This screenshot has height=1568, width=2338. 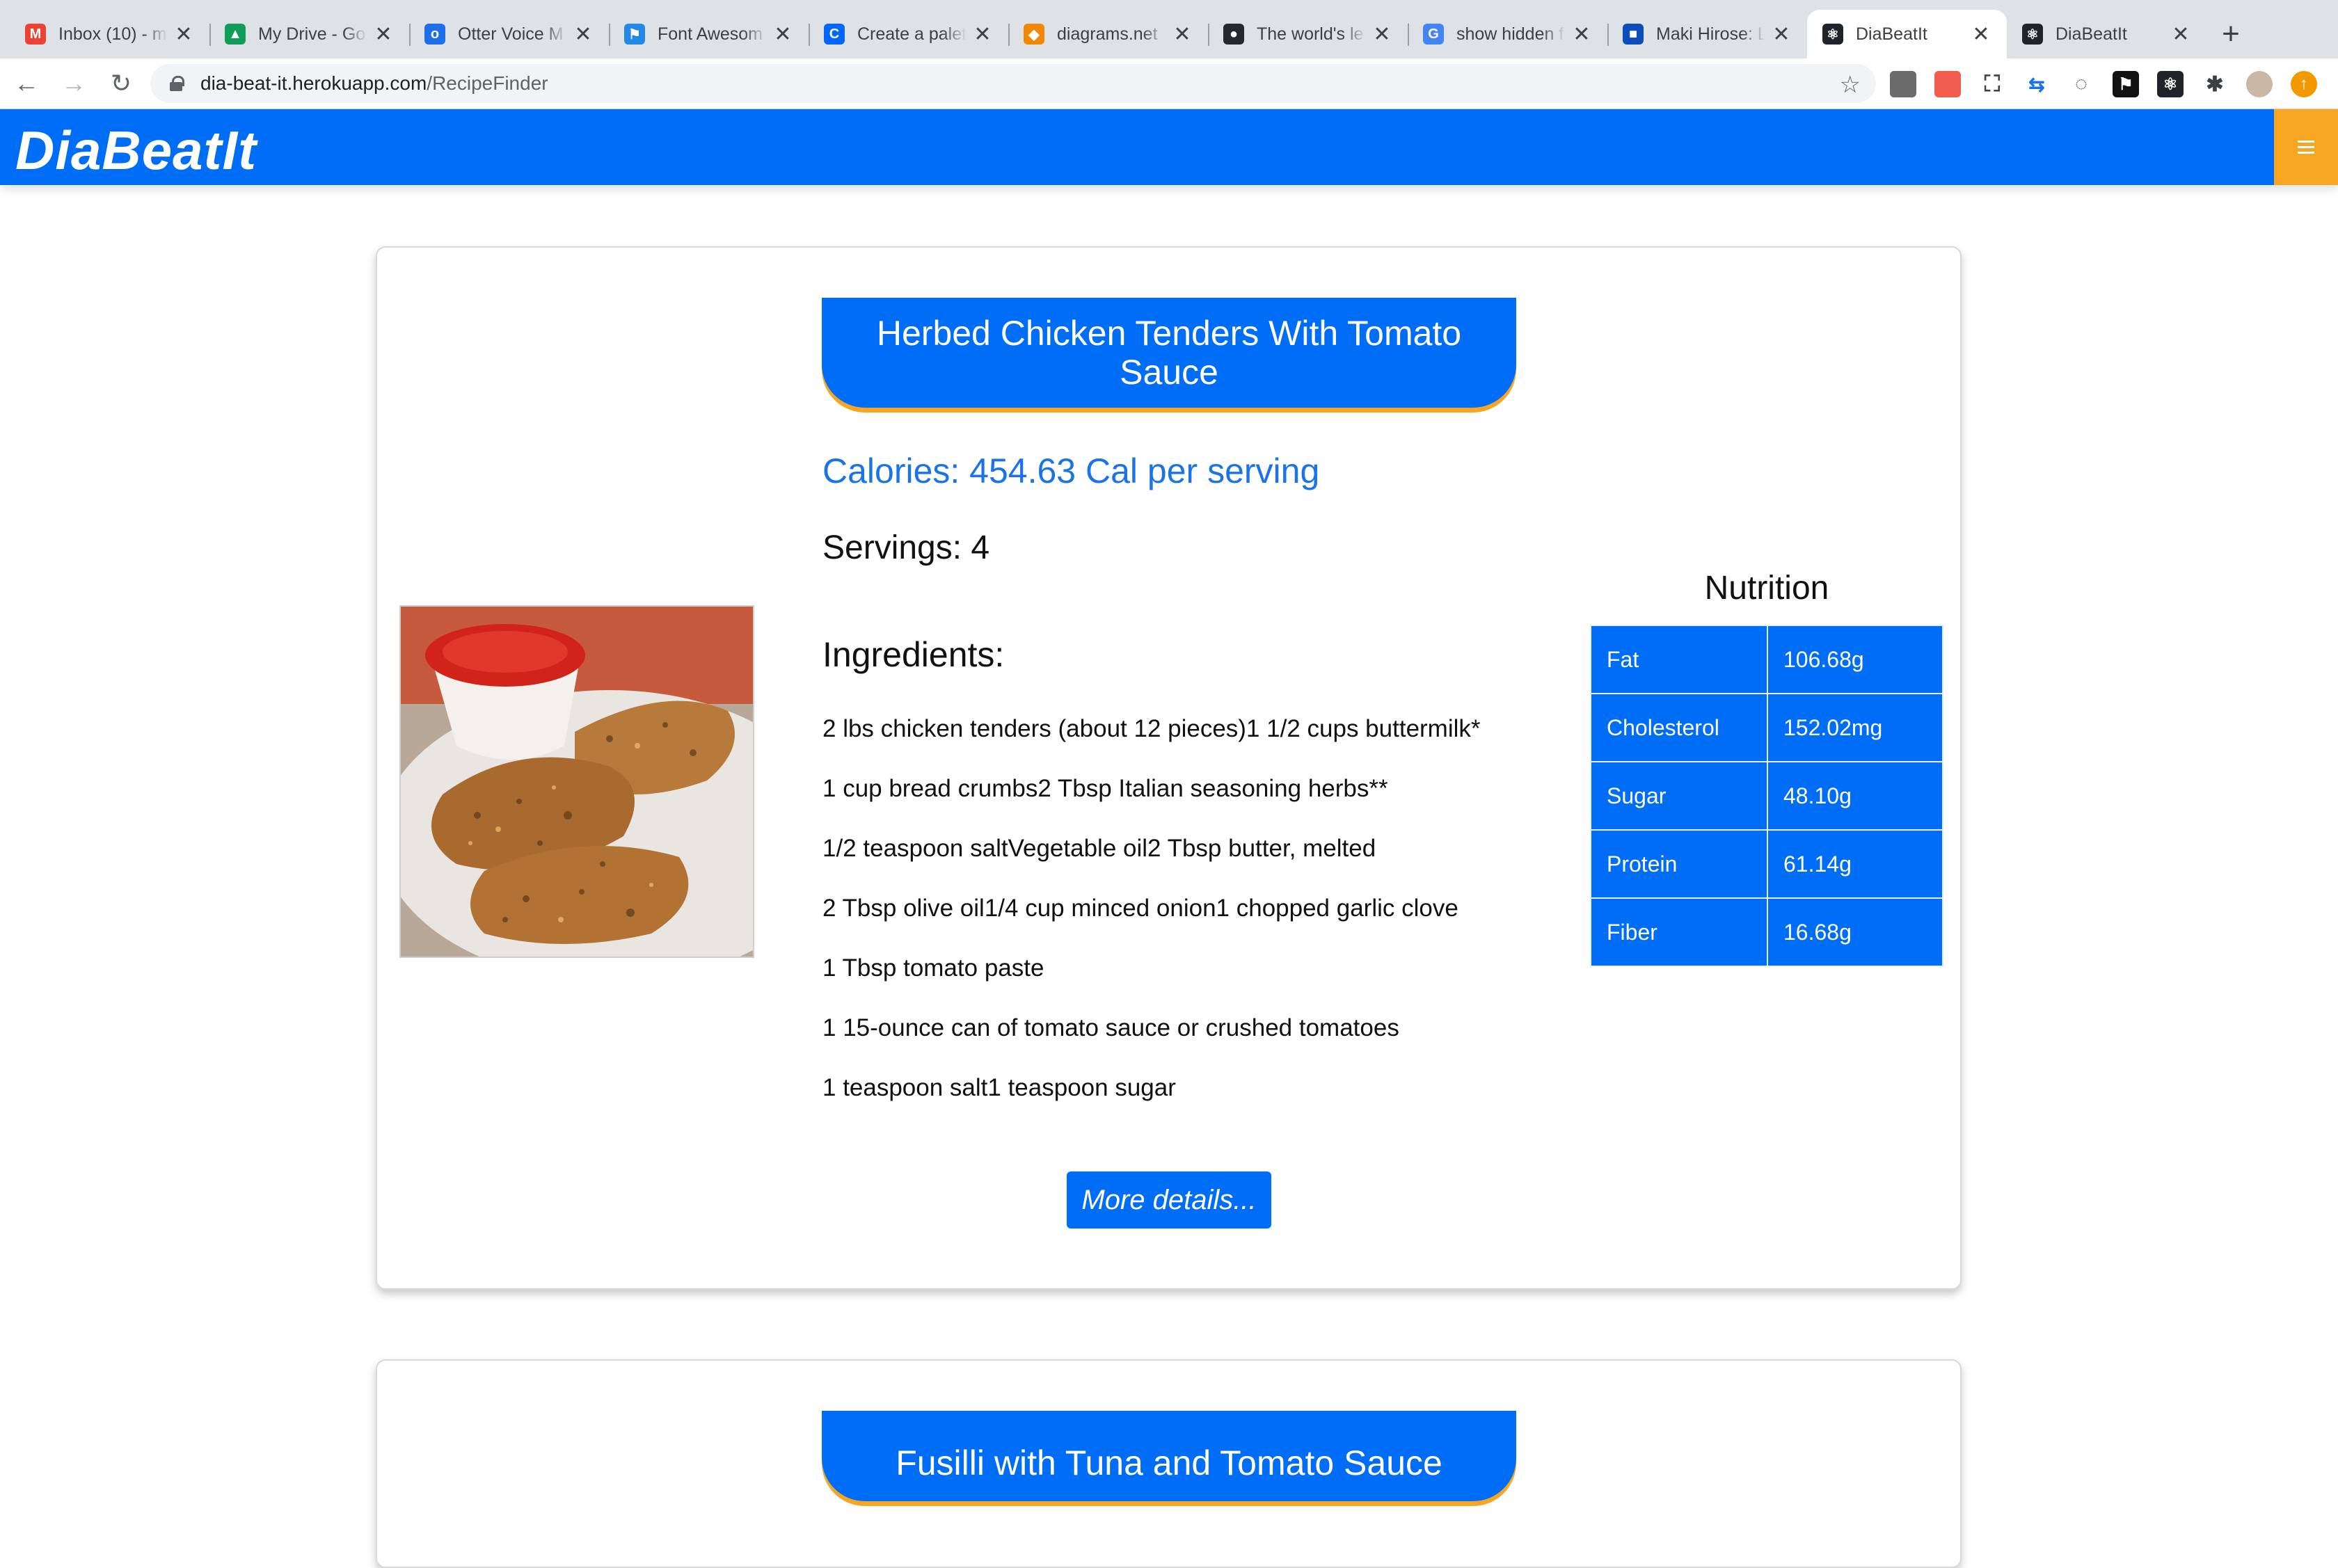 I want to click on recipe-servings: Servings: 4, so click(x=906, y=547).